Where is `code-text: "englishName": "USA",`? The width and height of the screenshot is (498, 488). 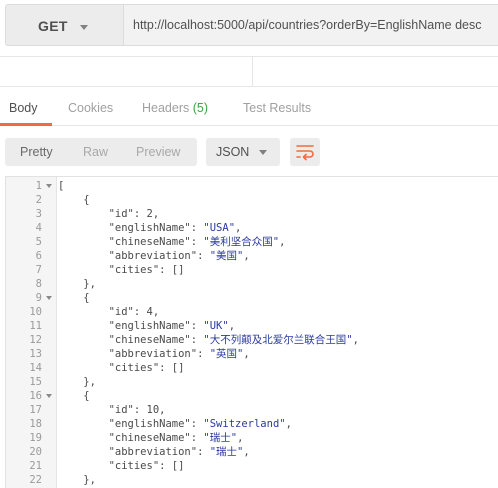 code-text: "englishName": "USA", is located at coordinates (150, 228).